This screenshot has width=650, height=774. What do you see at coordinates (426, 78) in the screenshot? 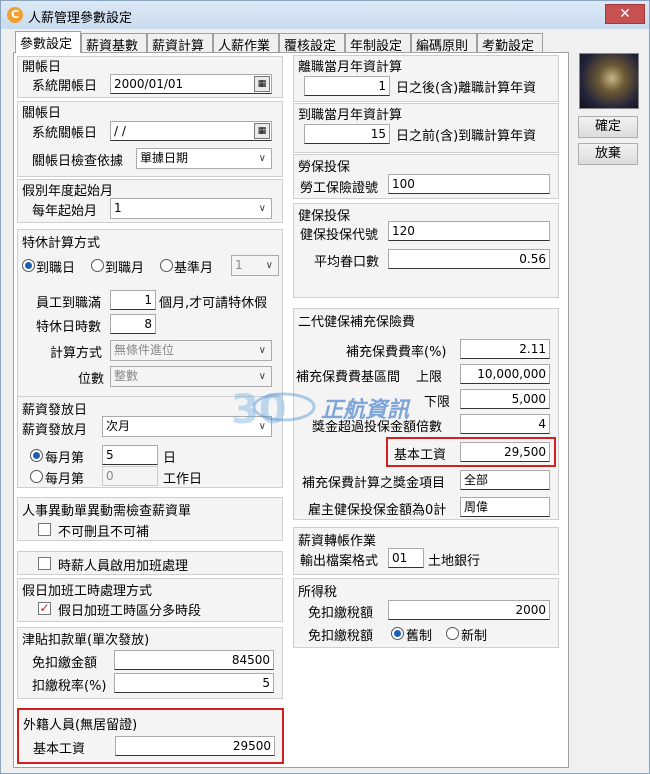
I see `resign-seniority-group: 離職當月年資計算 1 日之後(含)離職計算年資` at bounding box center [426, 78].